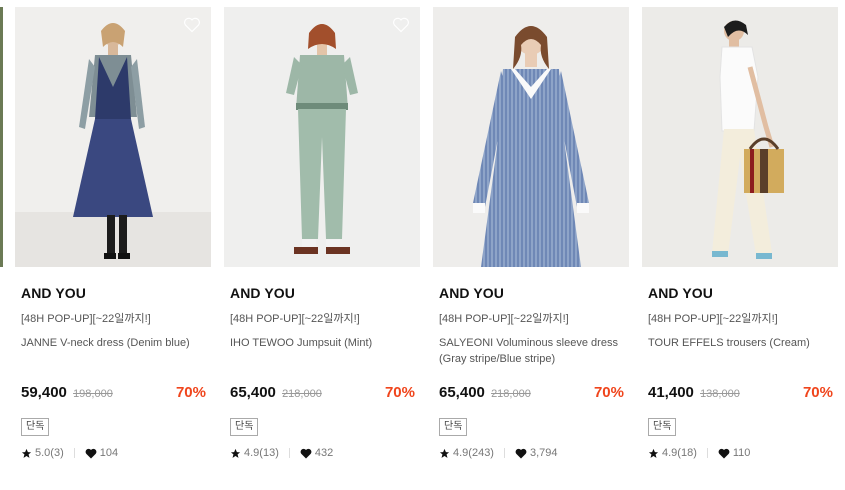 The height and width of the screenshot is (490, 845). Describe the element at coordinates (679, 453) in the screenshot. I see `rating-text: 4.9(18)` at that location.